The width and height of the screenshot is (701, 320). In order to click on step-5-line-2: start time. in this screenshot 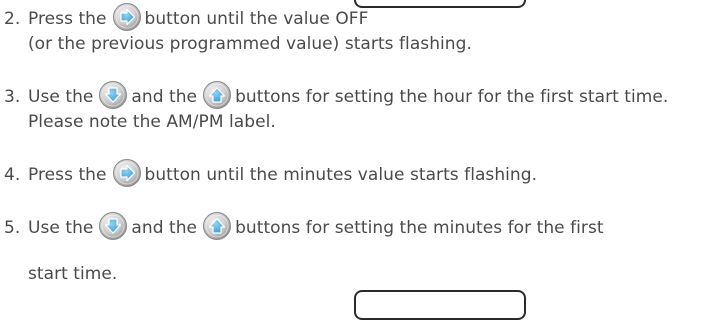, I will do `click(58, 274)`.